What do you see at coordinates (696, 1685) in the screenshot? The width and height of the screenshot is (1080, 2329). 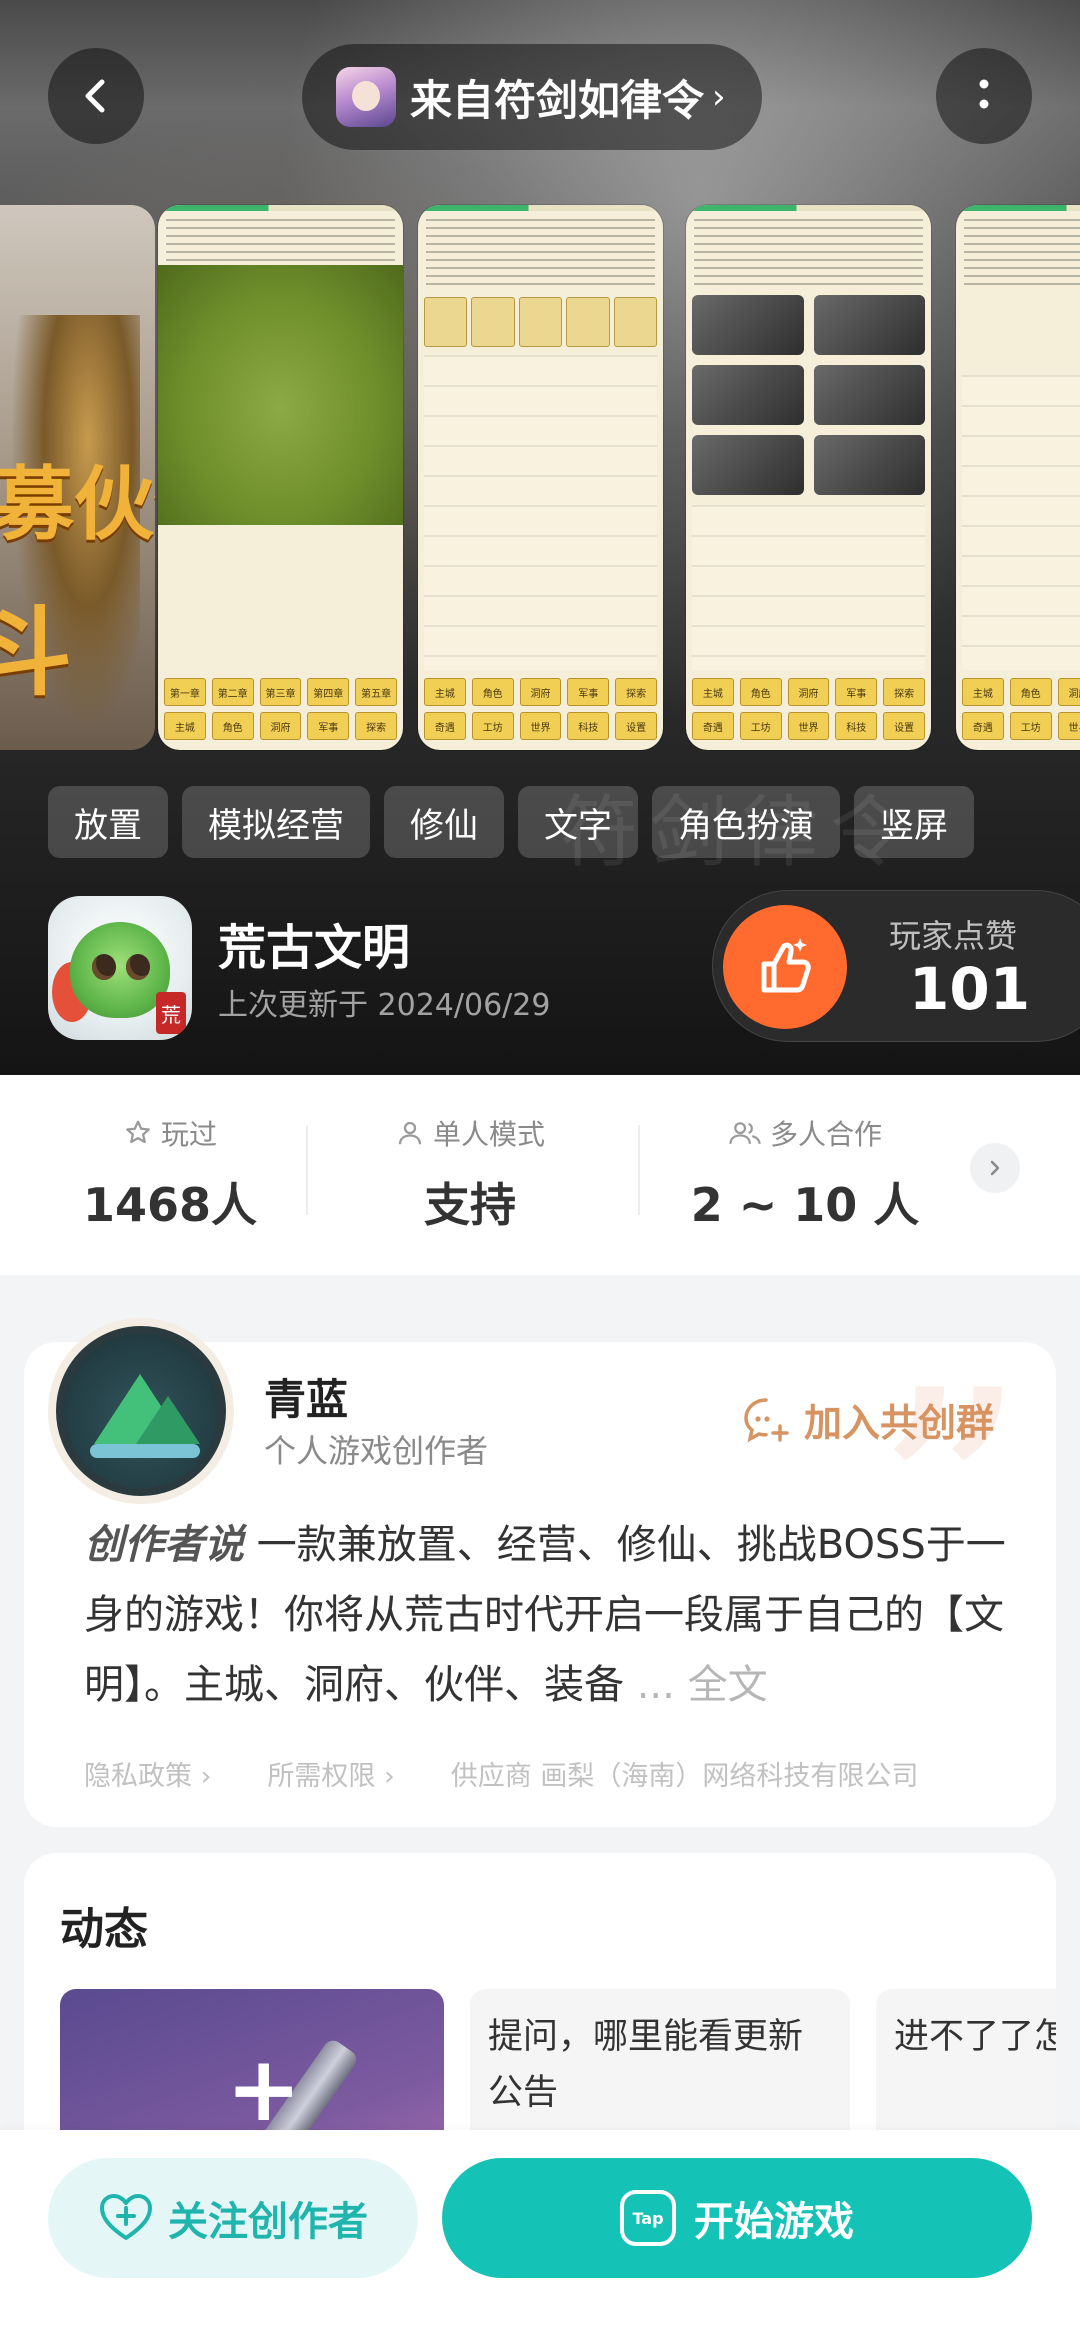 I see `read-more-link: ... 全文` at bounding box center [696, 1685].